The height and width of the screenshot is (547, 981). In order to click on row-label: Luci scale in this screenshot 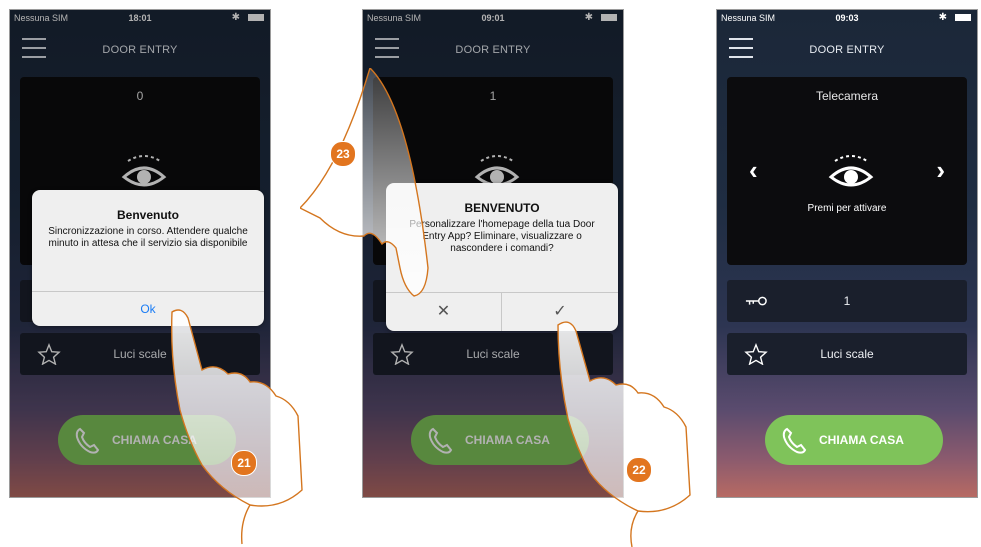, I will do `click(847, 354)`.